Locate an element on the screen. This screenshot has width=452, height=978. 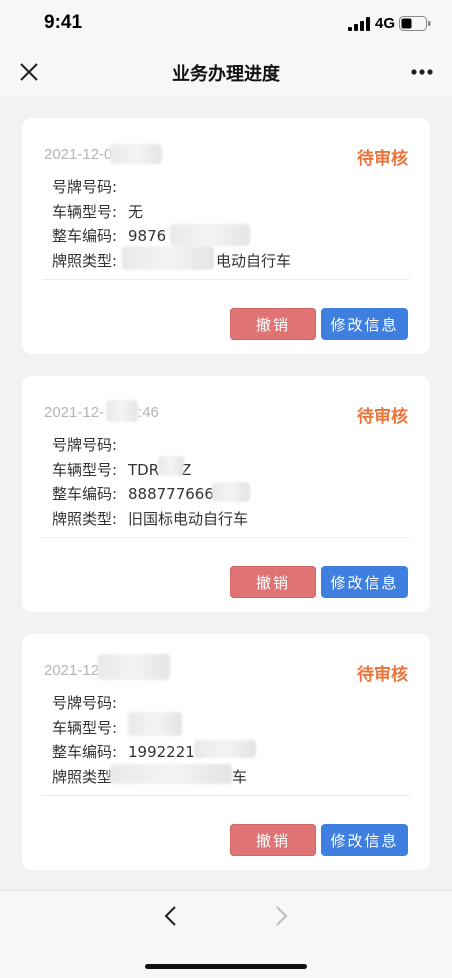
vehicle-model-value: TDR is located at coordinates (144, 470).